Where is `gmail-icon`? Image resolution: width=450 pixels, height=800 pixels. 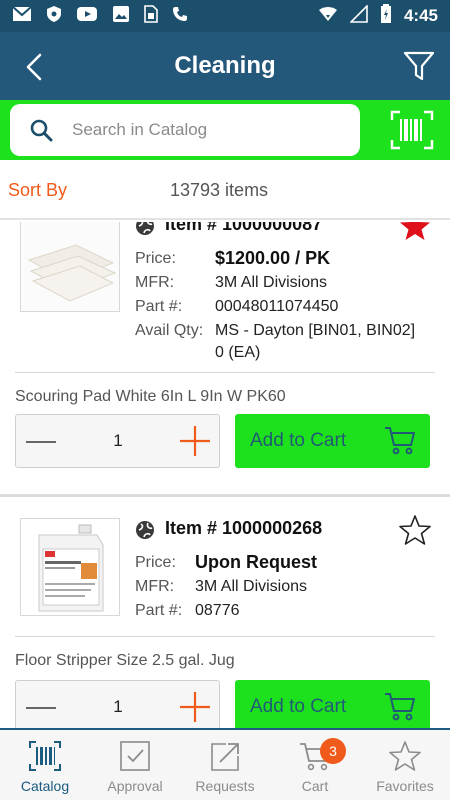
gmail-icon is located at coordinates (22, 16).